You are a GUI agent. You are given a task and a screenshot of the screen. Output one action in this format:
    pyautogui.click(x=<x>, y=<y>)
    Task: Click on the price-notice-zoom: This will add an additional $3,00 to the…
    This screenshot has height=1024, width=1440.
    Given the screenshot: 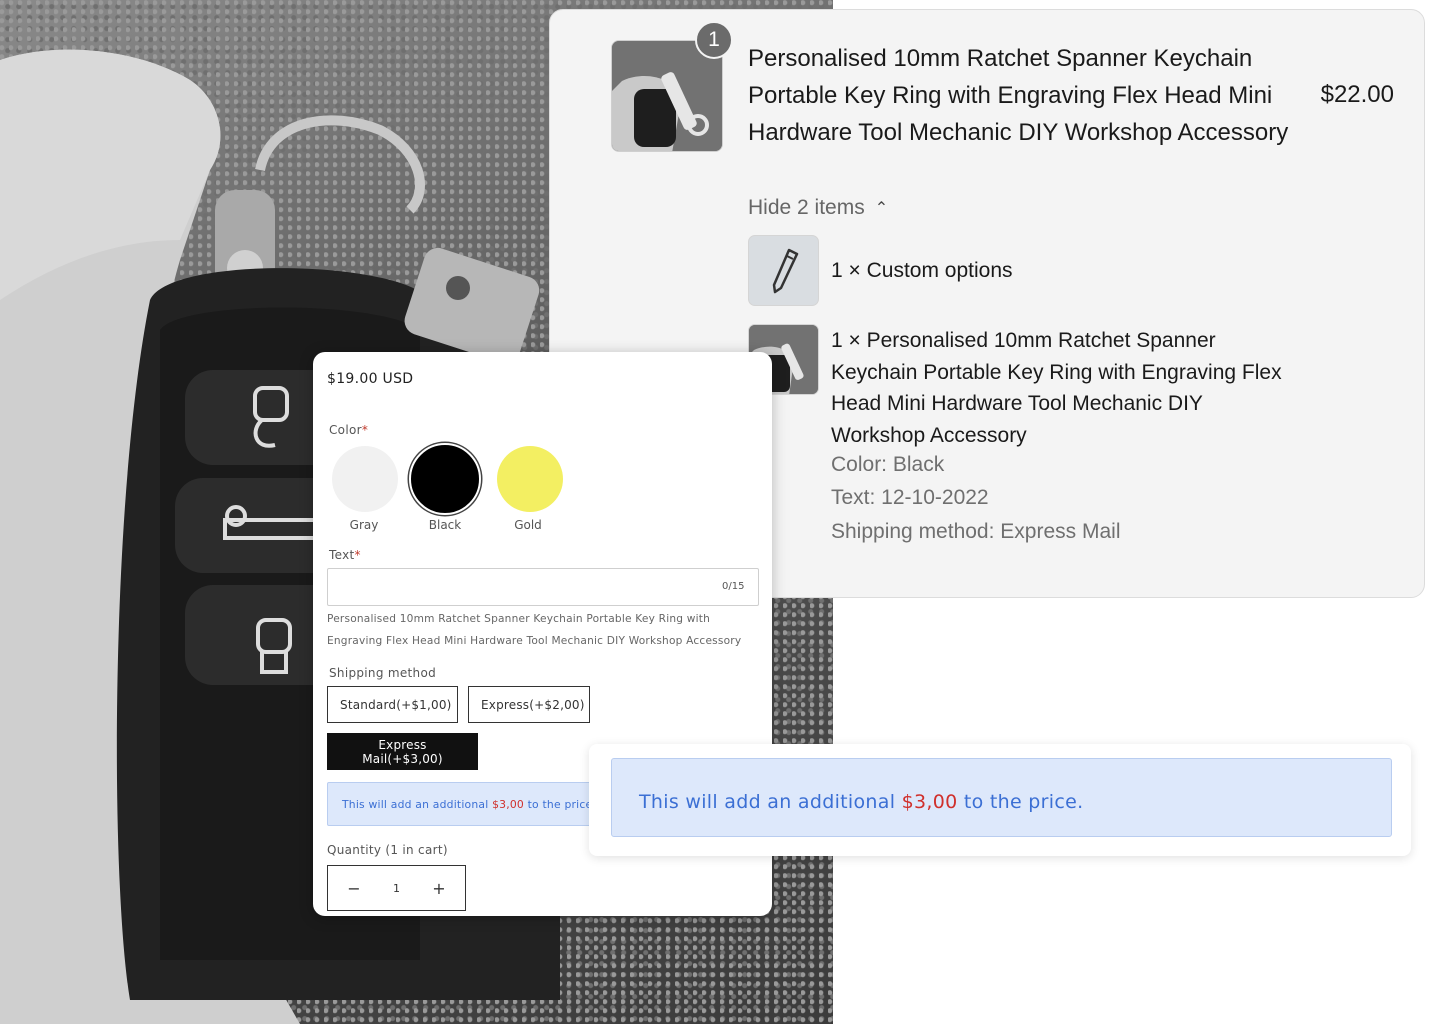 What is the action you would take?
    pyautogui.click(x=1001, y=797)
    